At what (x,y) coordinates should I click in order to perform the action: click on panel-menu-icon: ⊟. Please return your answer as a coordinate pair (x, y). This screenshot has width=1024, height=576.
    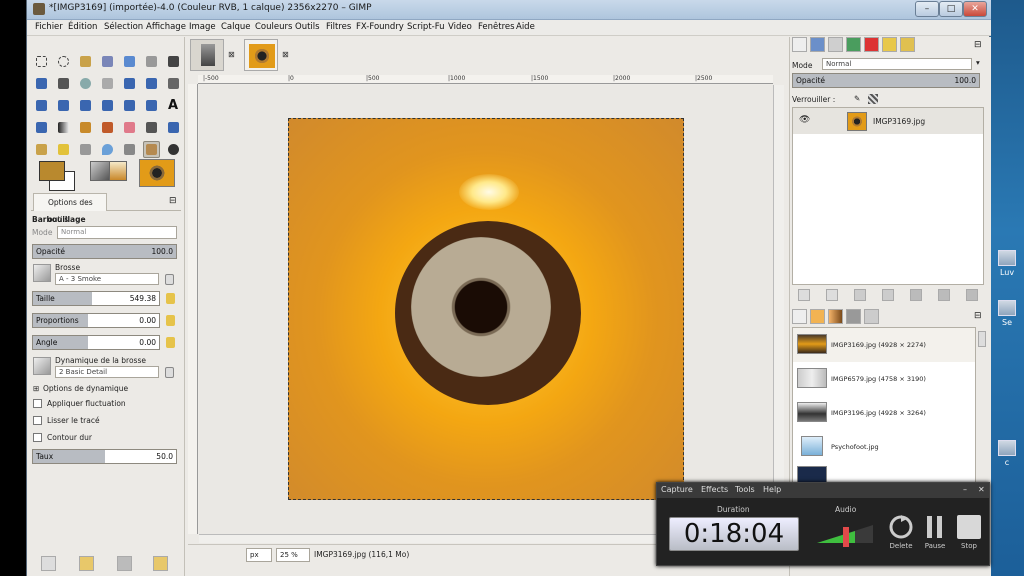
    Looking at the image, I should click on (173, 201).